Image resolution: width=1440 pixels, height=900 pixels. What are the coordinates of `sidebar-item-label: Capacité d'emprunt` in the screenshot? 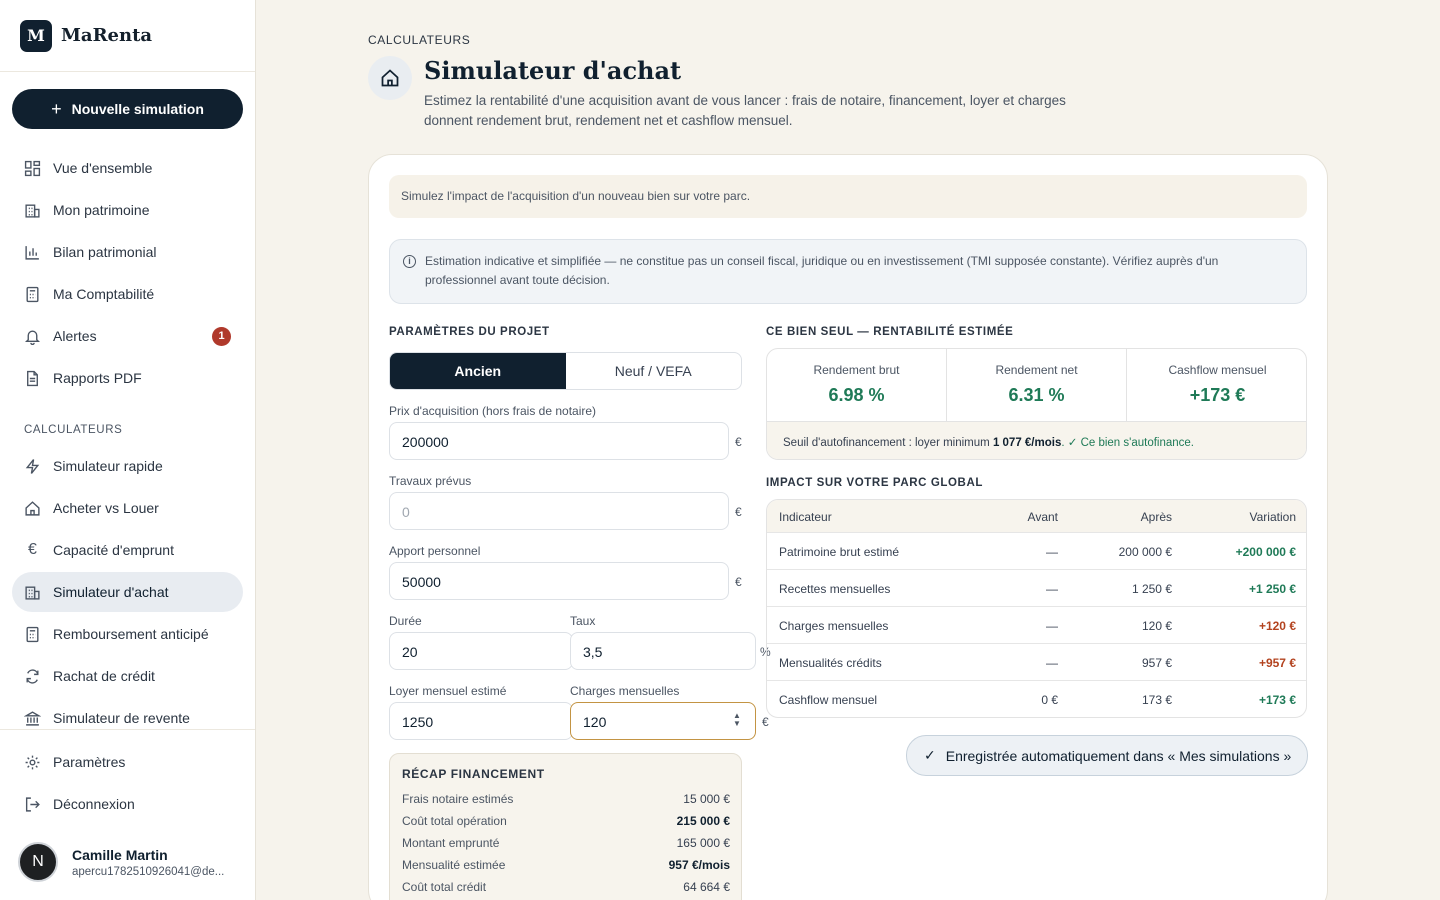 It's located at (113, 550).